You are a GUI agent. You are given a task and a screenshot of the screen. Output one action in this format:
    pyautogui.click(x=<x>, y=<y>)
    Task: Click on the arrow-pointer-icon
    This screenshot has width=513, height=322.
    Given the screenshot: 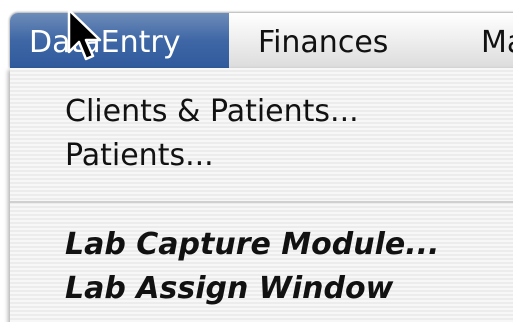 What is the action you would take?
    pyautogui.click(x=84, y=34)
    